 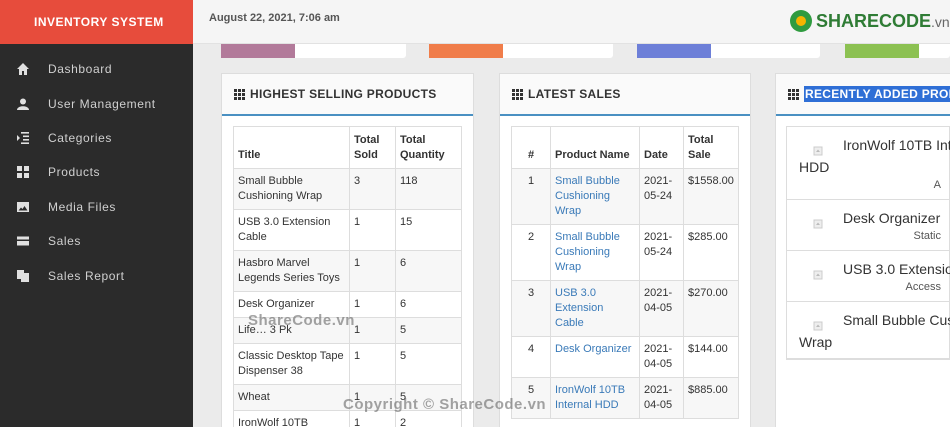 I want to click on sidebar-item-sales-report: Sales Report, so click(x=96, y=275).